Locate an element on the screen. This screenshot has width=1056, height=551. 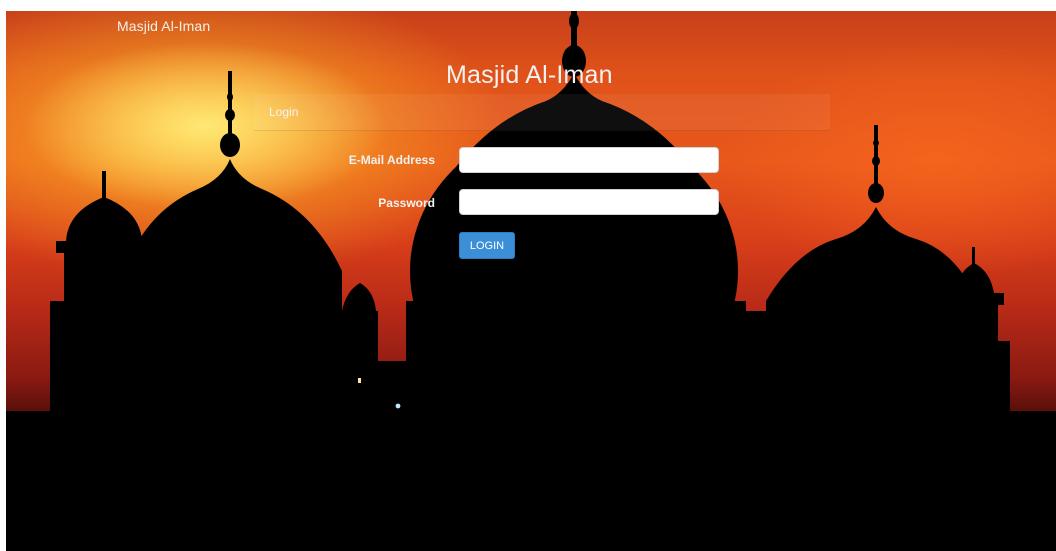
email-field is located at coordinates (589, 160).